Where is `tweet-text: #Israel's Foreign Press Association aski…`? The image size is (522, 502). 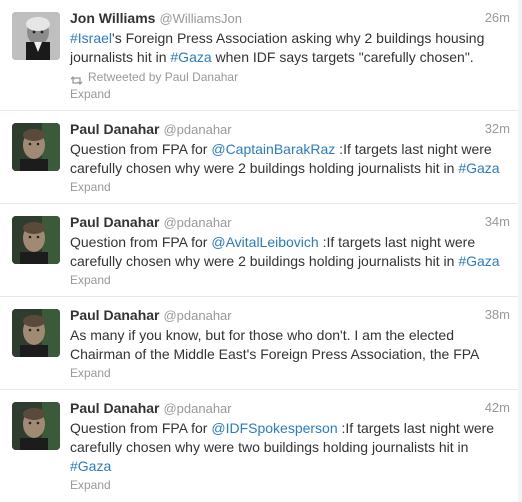
tweet-text: #Israel's Foreign Press Association aski… is located at coordinates (290, 48).